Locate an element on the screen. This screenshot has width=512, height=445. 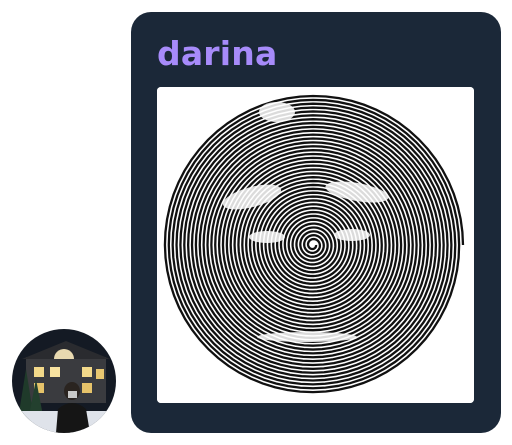
avatar-photo-icon is located at coordinates (64, 381).